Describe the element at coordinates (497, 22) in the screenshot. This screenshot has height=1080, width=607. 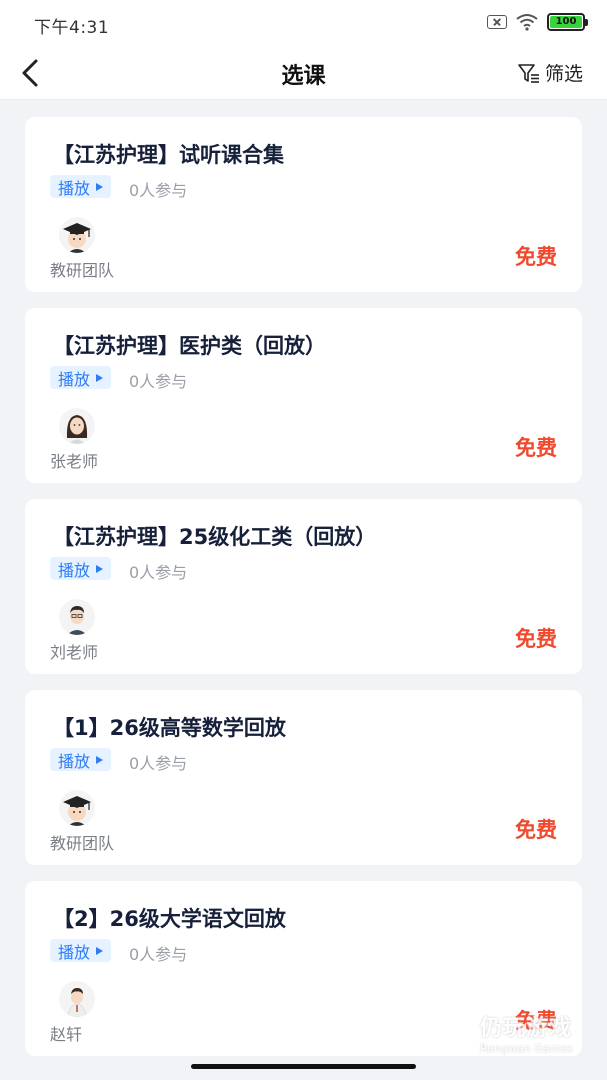
I see `no-sim-icon` at that location.